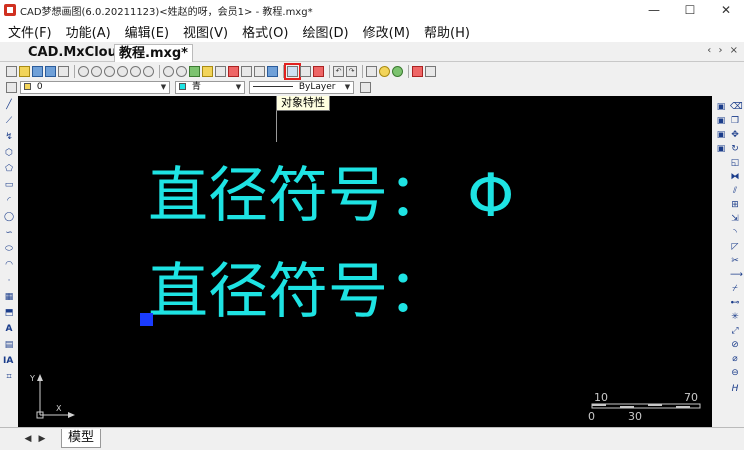 Image resolution: width=744 pixels, height=450 pixels. I want to click on mirror-tool-icon: ⧓, so click(735, 177).